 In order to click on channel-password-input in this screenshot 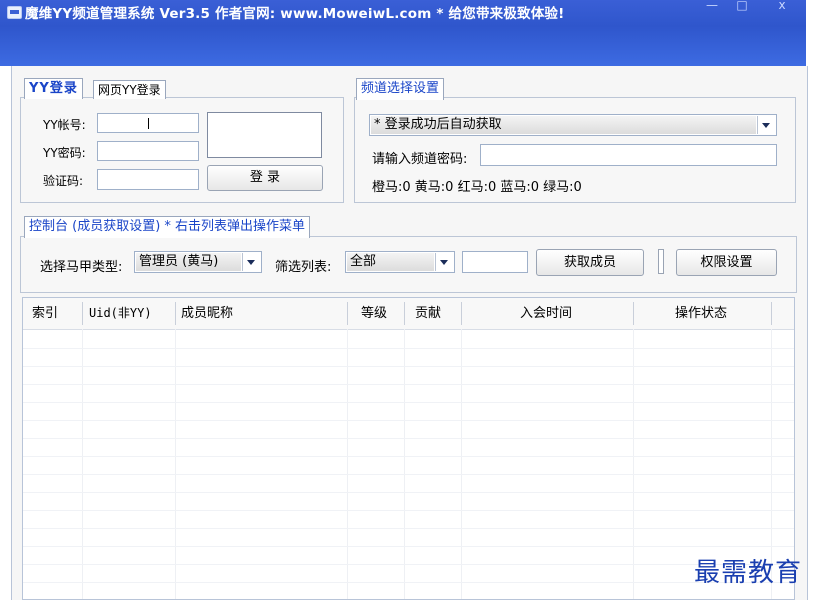, I will do `click(628, 155)`.